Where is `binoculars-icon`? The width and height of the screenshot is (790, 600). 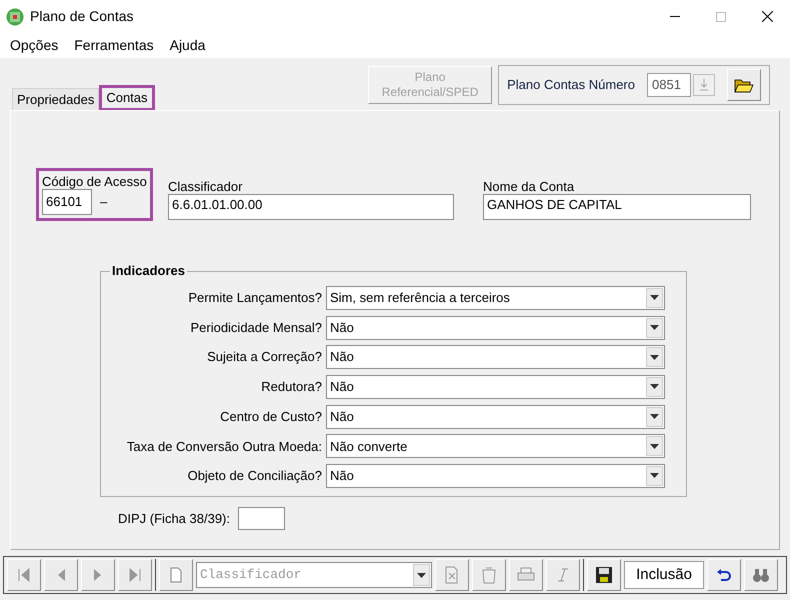
binoculars-icon is located at coordinates (761, 575).